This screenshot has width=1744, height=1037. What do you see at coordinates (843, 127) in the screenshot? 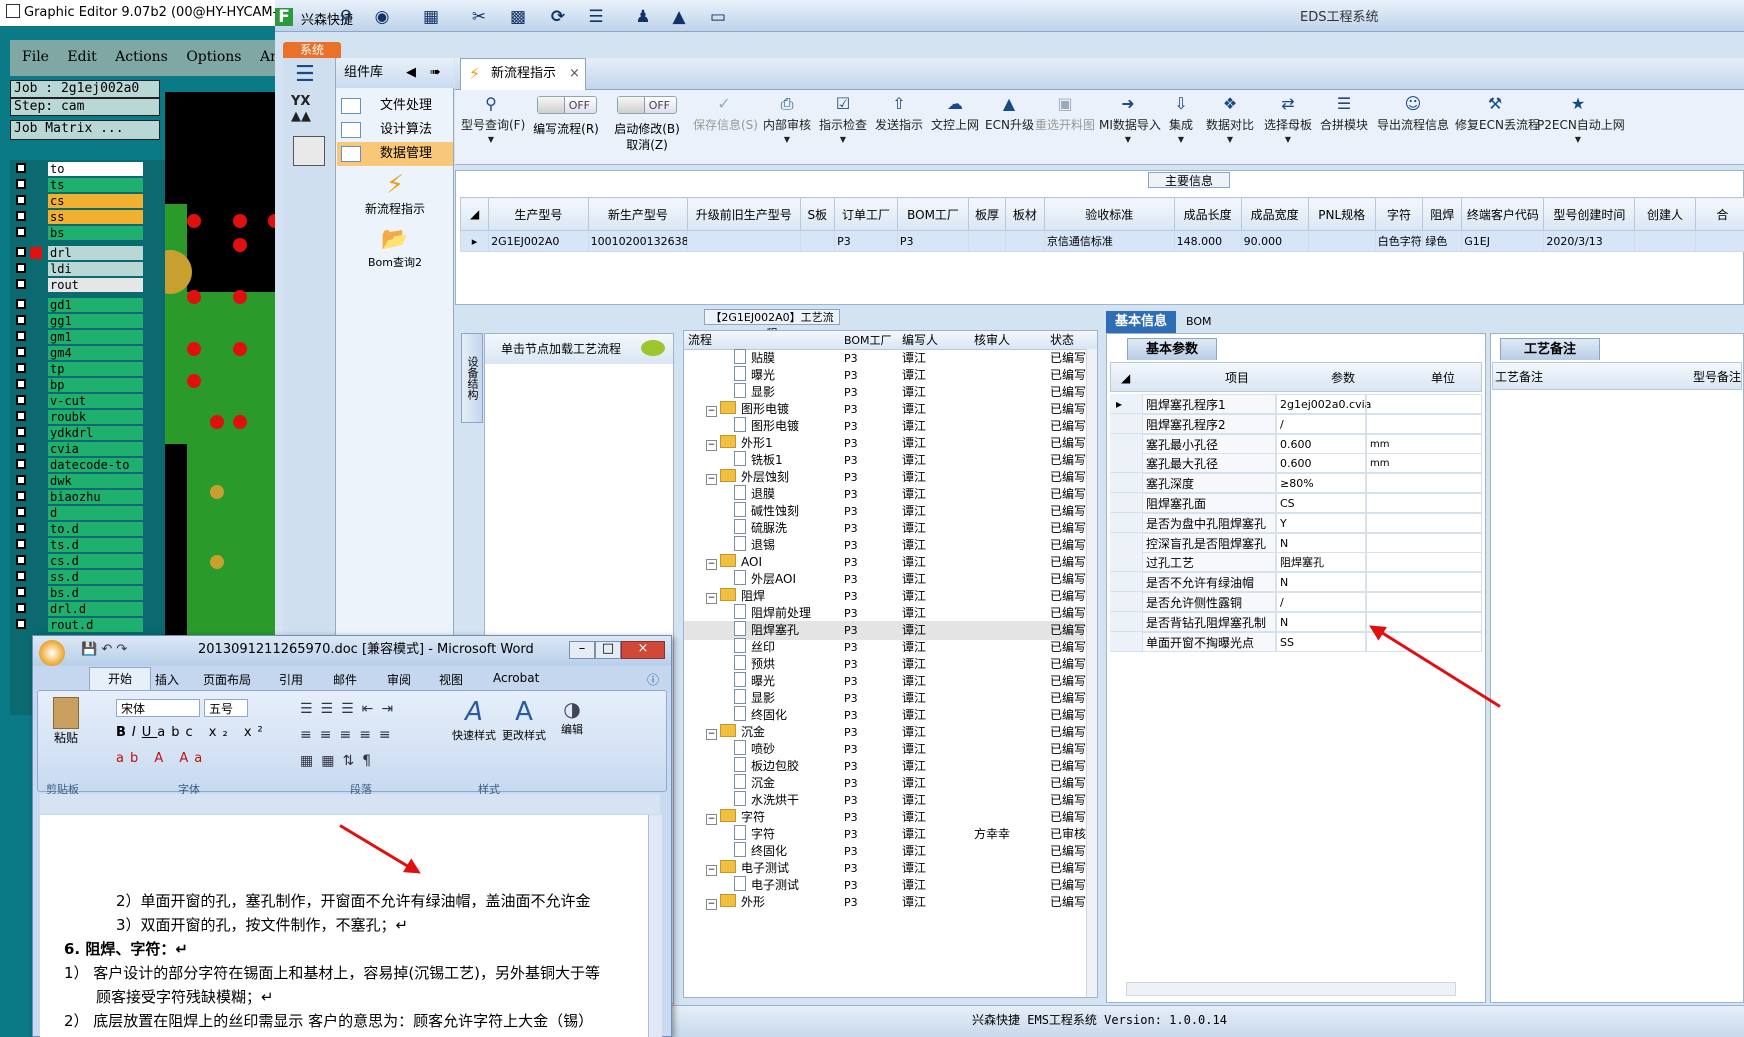
I see `instruction-check-button: ☑ 指示检查 ▼` at bounding box center [843, 127].